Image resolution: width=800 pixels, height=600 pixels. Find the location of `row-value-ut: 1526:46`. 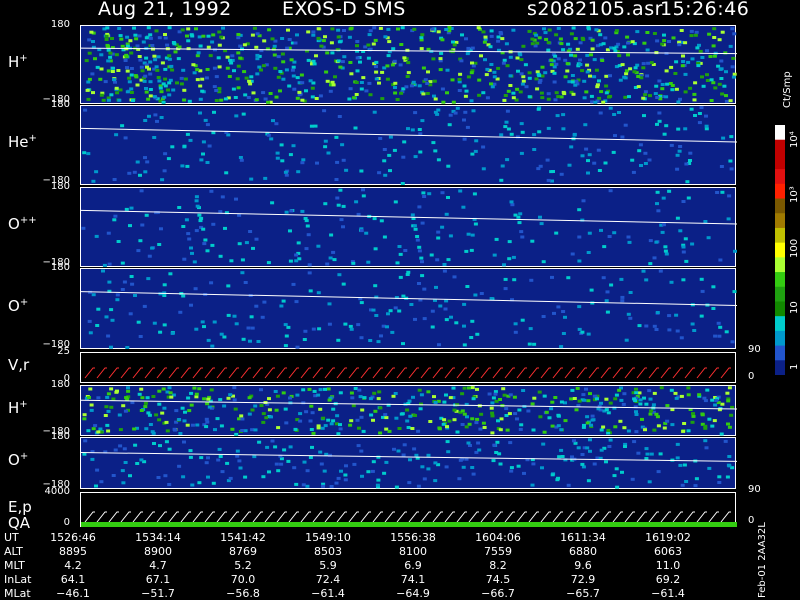

row-value-ut: 1526:46 is located at coordinates (73, 537).